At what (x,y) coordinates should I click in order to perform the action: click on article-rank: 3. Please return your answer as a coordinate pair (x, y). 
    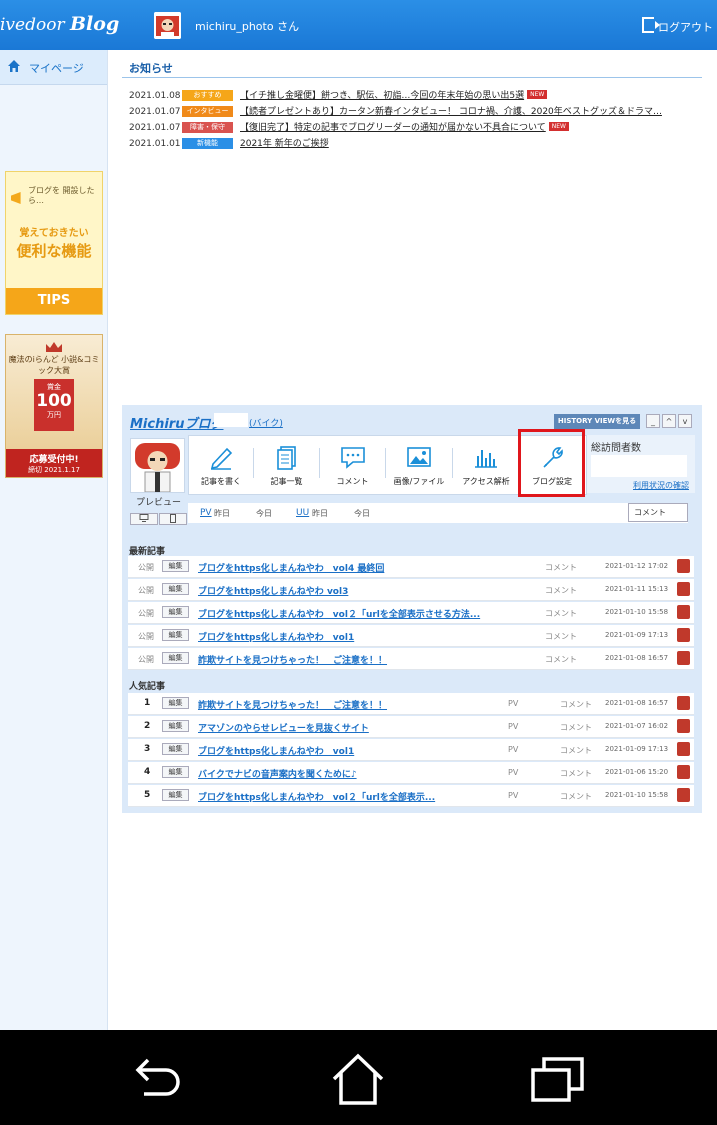
    Looking at the image, I should click on (147, 749).